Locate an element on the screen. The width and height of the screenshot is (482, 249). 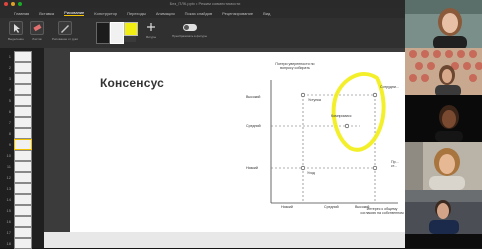
x-axis-title: Интерес к общему согласию на собственном is located at coordinates (382, 211).